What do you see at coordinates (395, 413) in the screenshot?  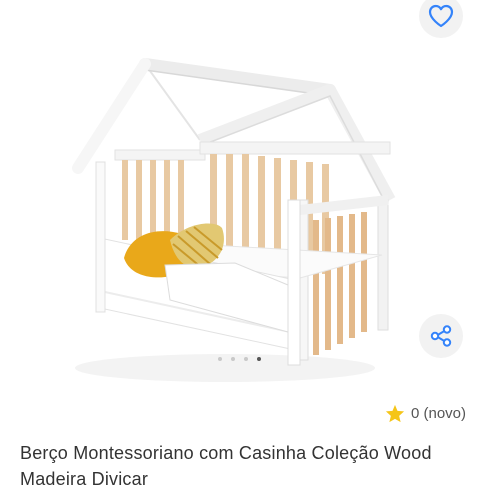 I see `star-icon` at bounding box center [395, 413].